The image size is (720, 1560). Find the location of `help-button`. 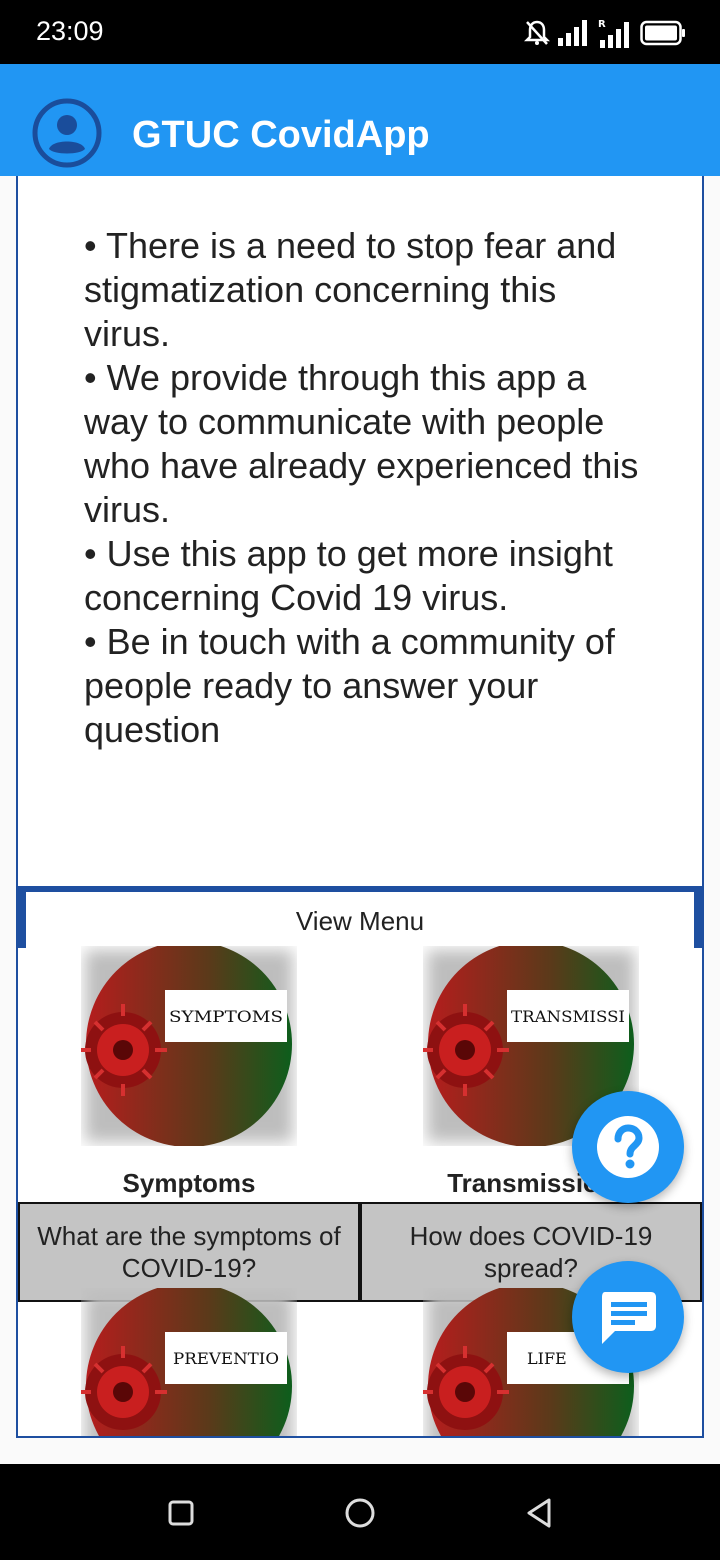

help-button is located at coordinates (628, 1147).